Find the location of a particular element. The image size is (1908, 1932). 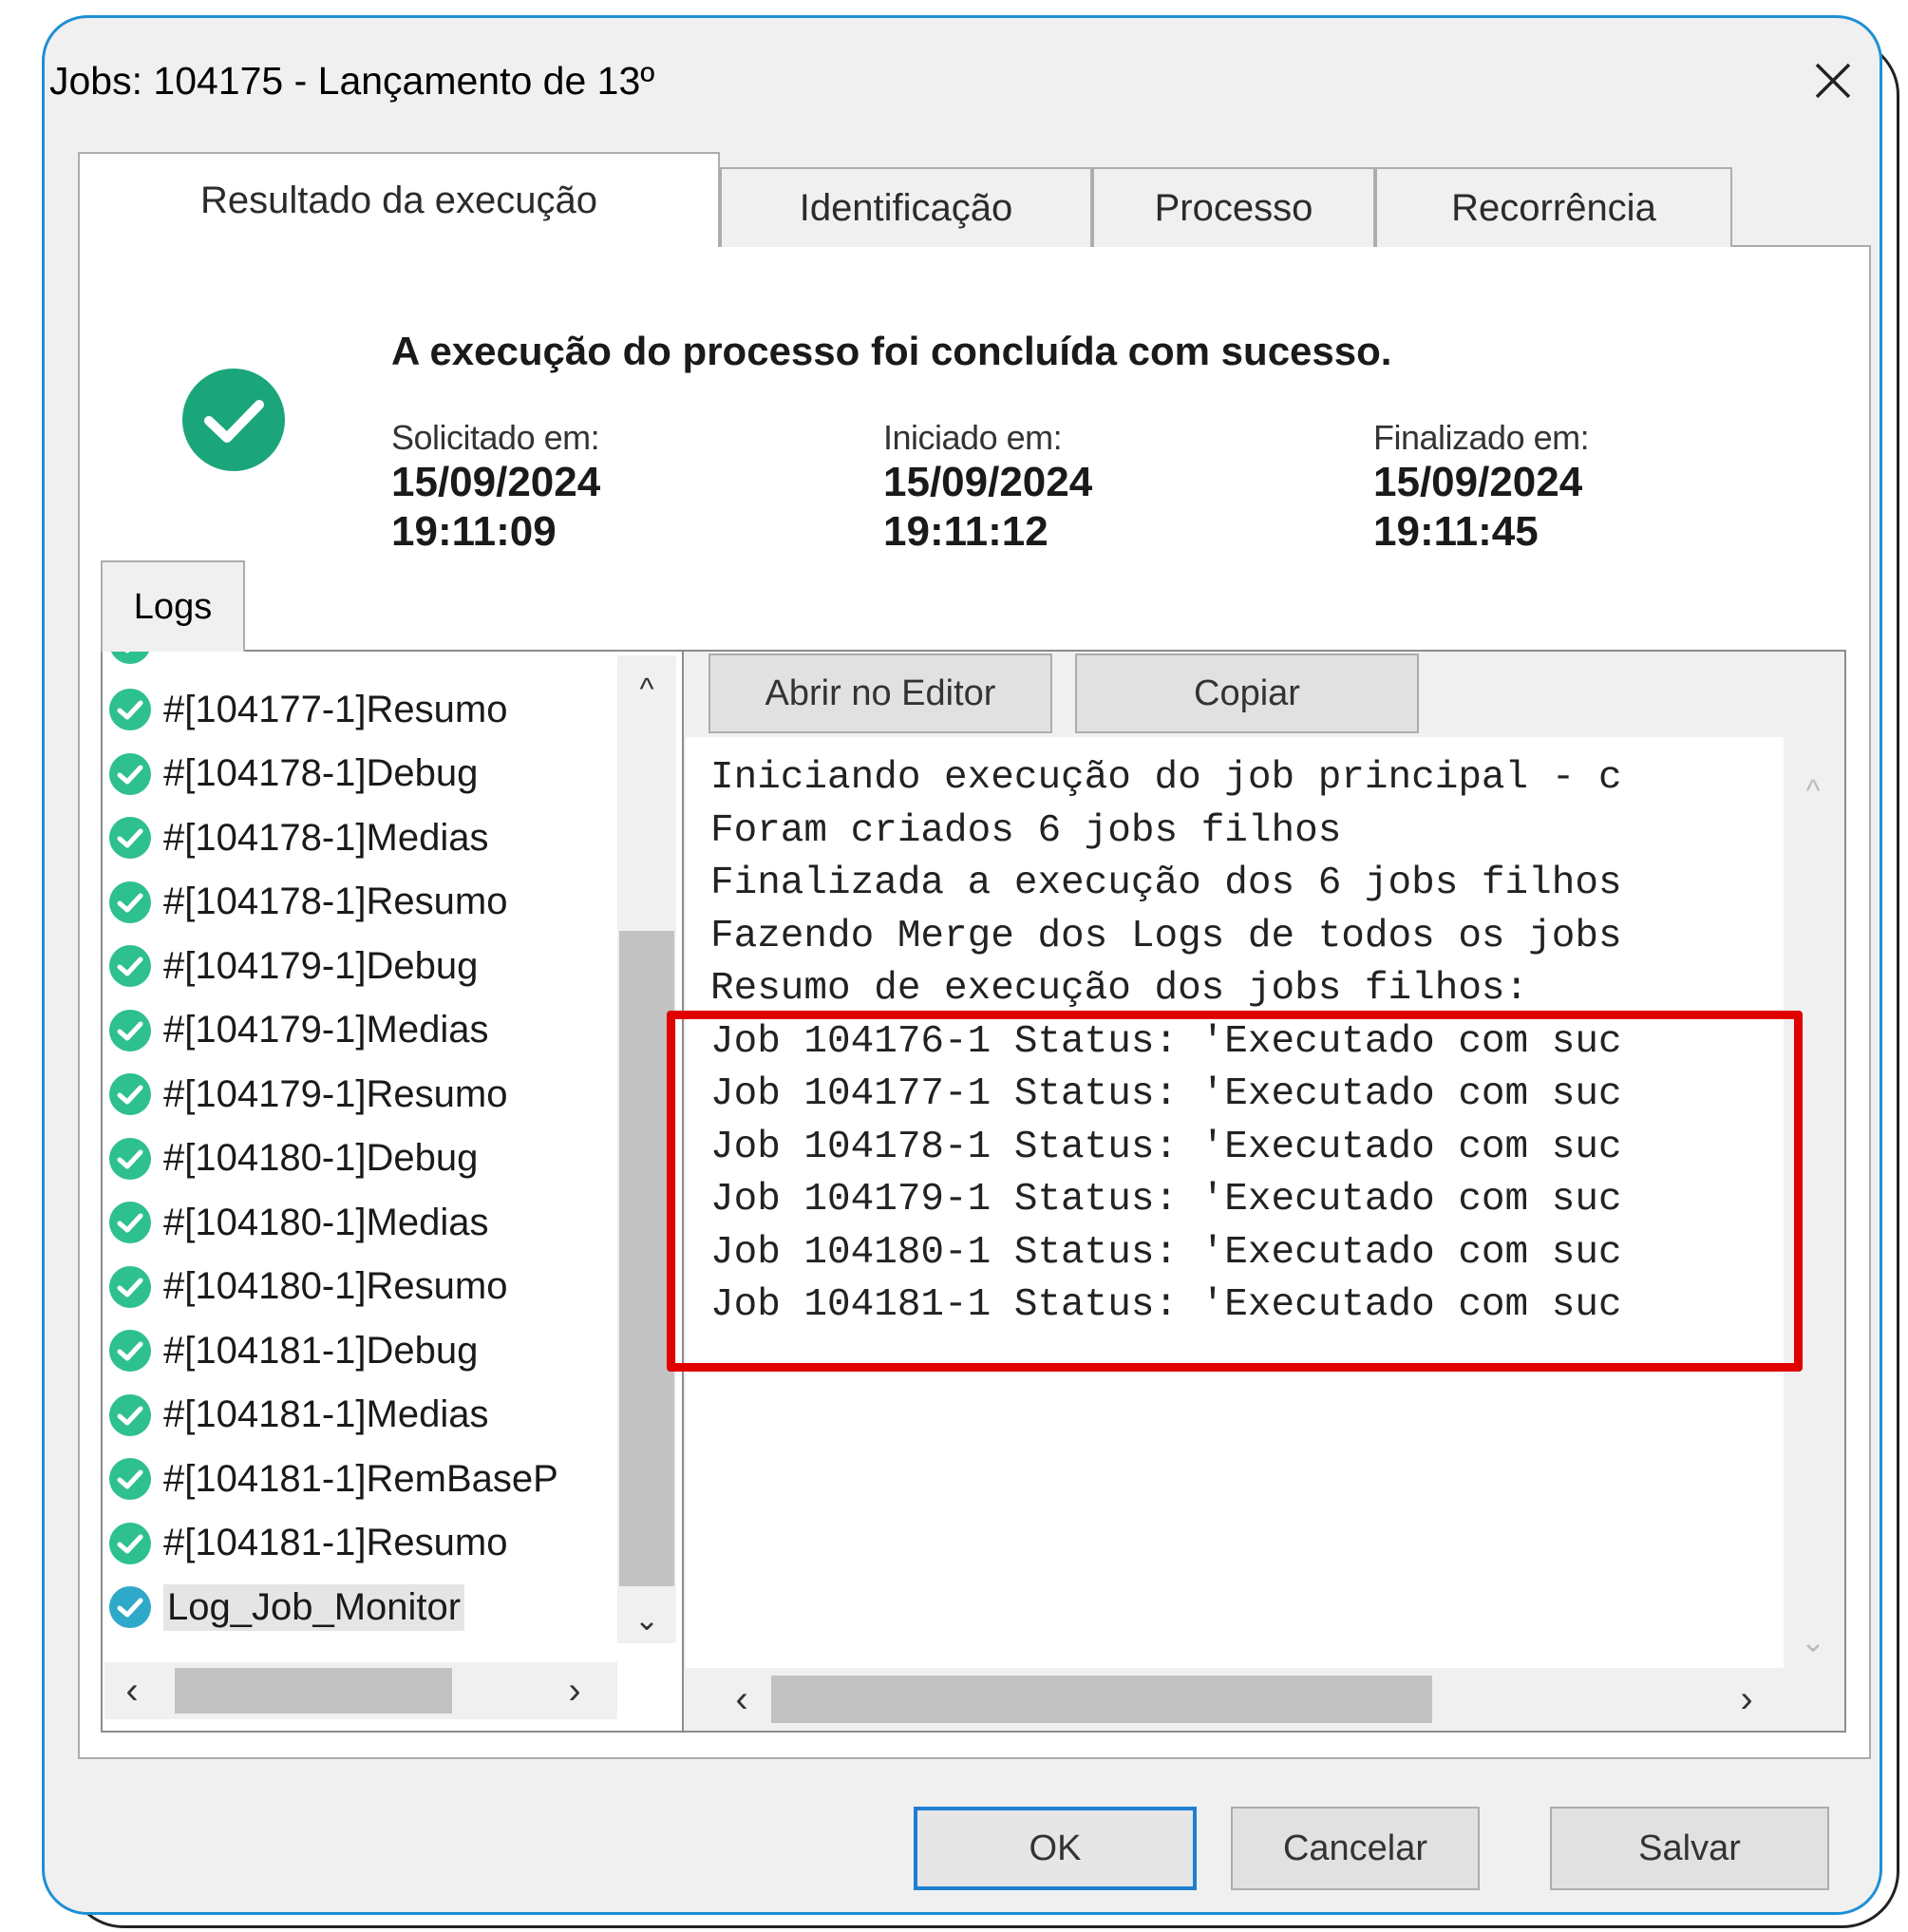

log-list-item: #[104181-1]Debug is located at coordinates (293, 1350).